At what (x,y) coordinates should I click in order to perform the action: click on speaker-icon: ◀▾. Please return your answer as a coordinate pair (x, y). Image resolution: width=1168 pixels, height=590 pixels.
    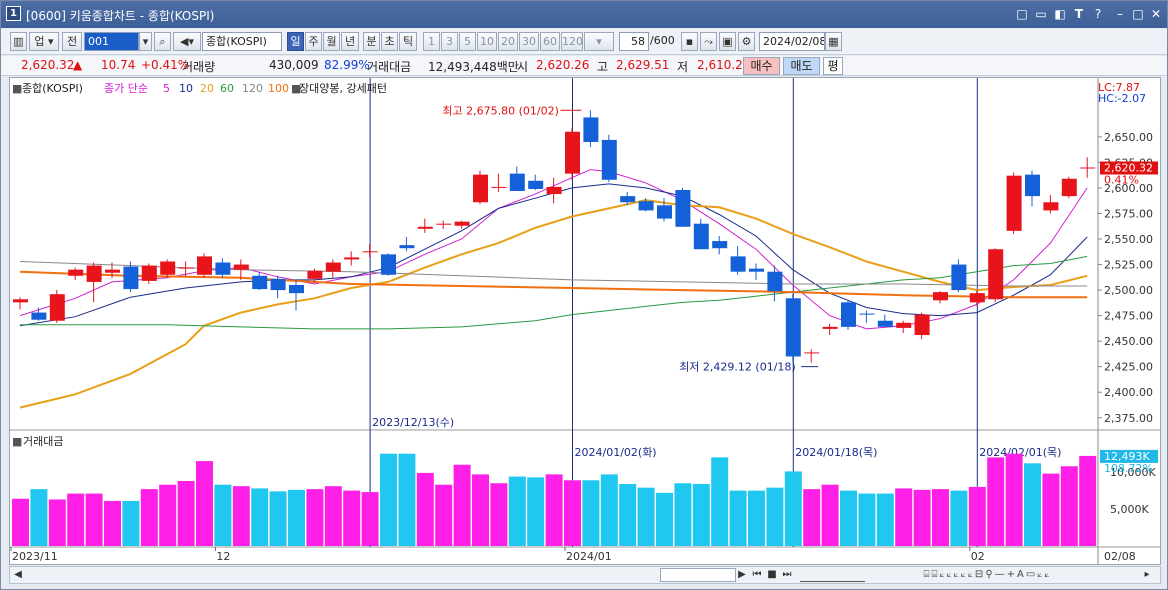
    Looking at the image, I should click on (187, 41).